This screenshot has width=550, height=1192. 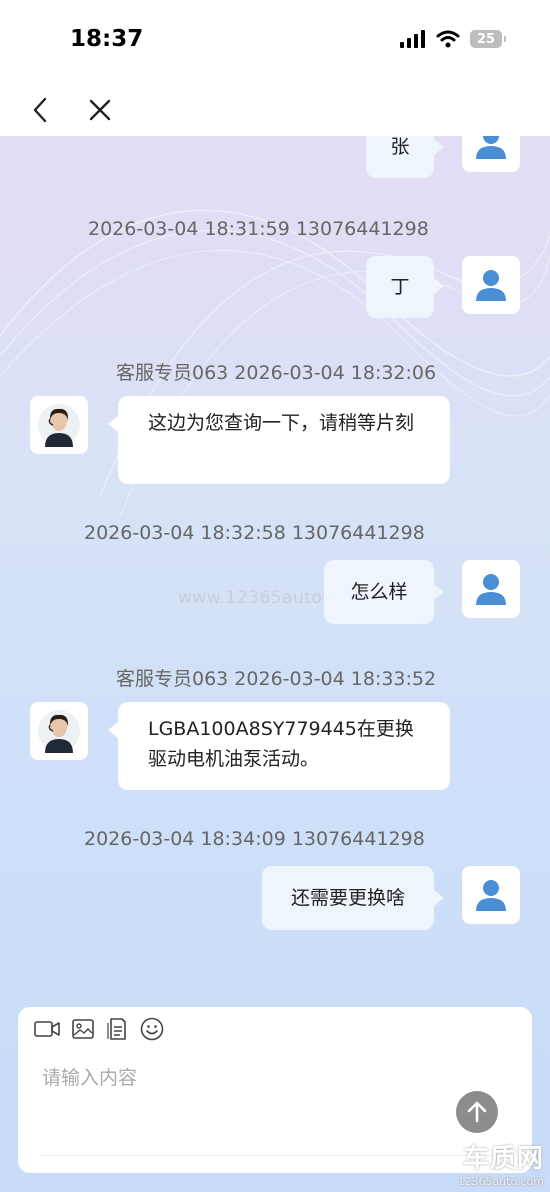 I want to click on image-icon, so click(x=83, y=1029).